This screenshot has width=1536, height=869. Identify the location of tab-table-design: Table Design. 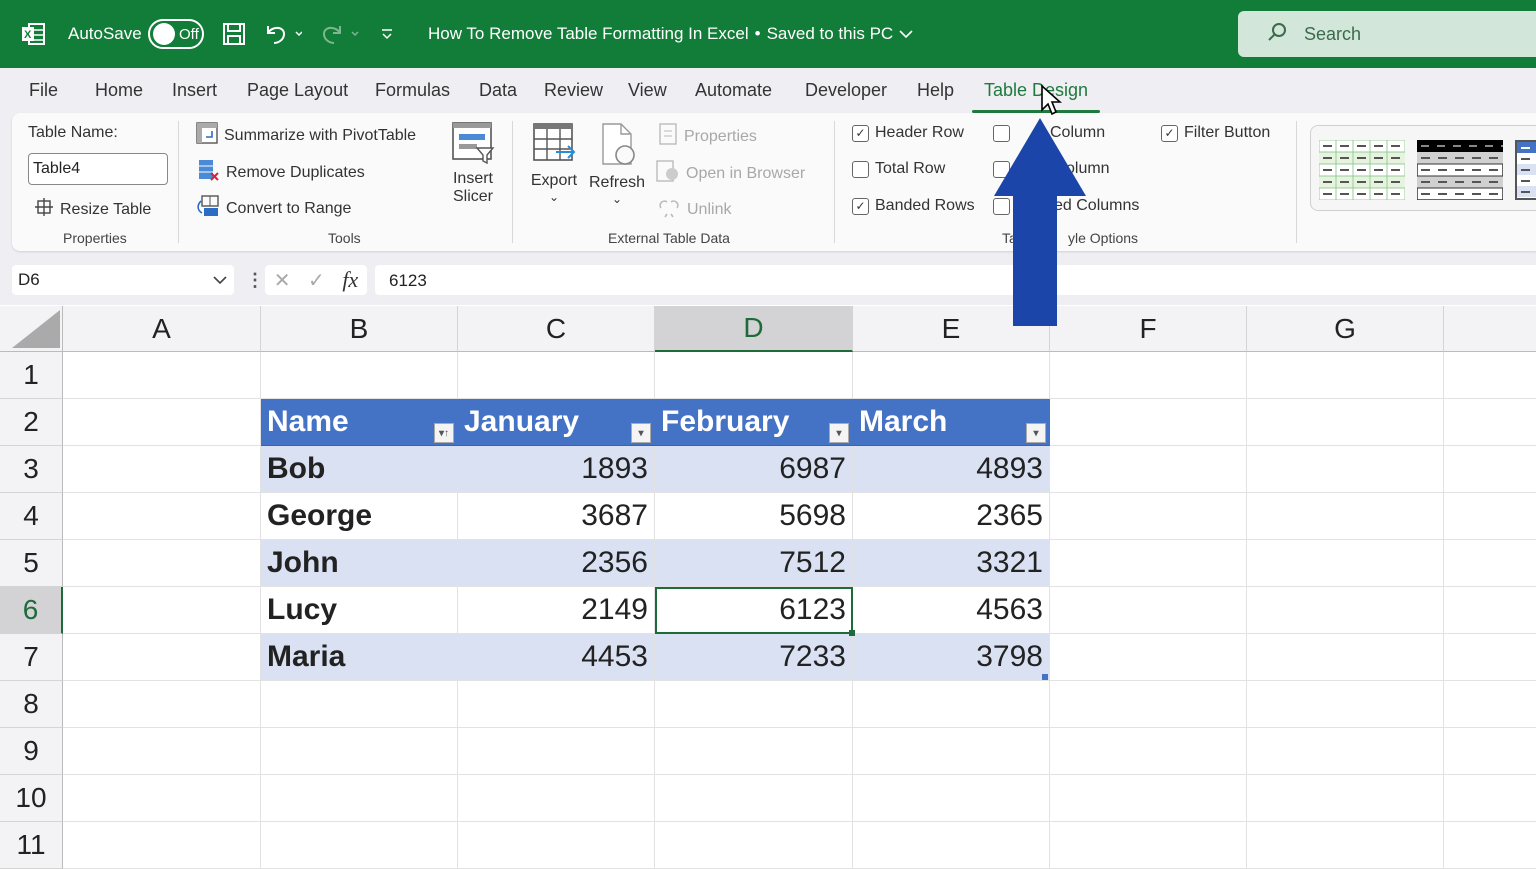
(1036, 96).